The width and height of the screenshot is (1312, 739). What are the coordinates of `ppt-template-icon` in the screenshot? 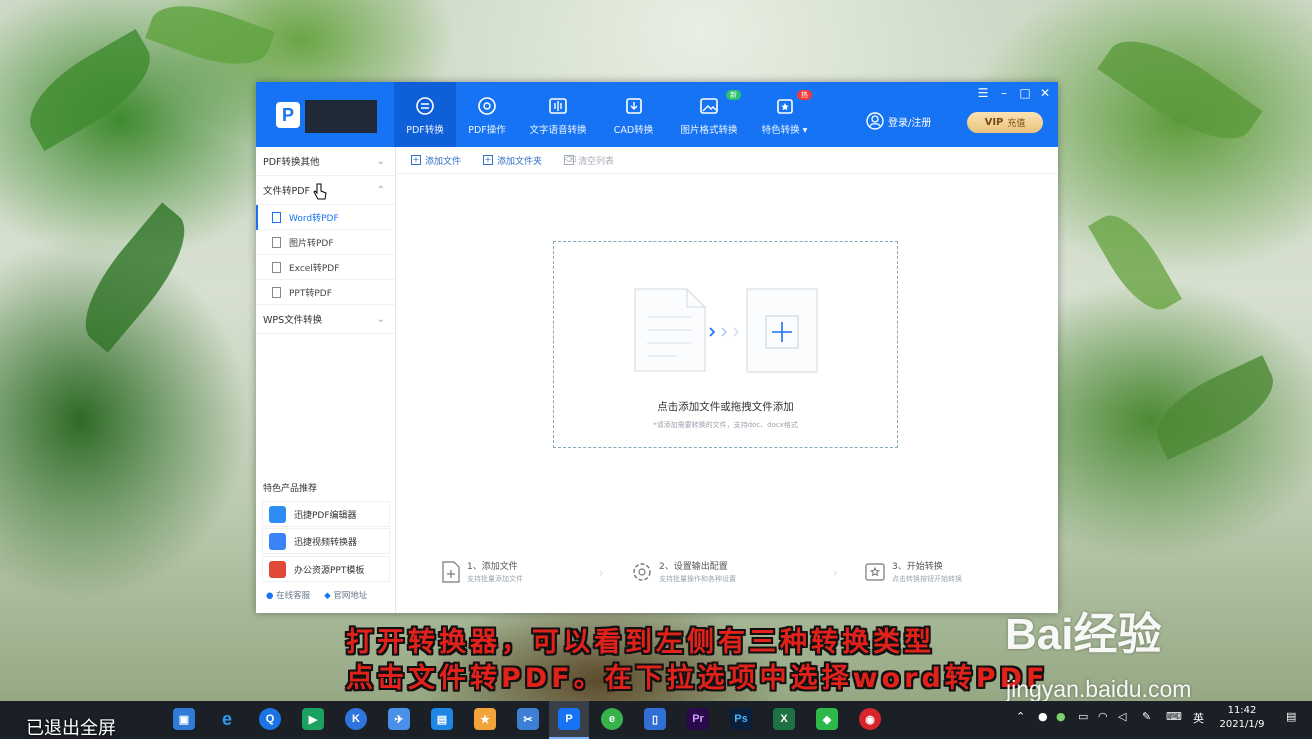 It's located at (277, 569).